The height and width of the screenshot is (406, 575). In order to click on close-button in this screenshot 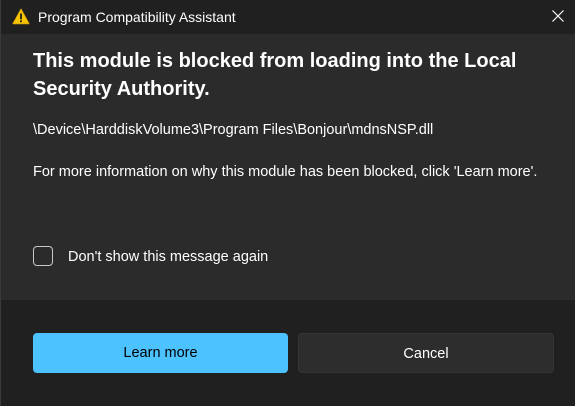, I will do `click(558, 16)`.